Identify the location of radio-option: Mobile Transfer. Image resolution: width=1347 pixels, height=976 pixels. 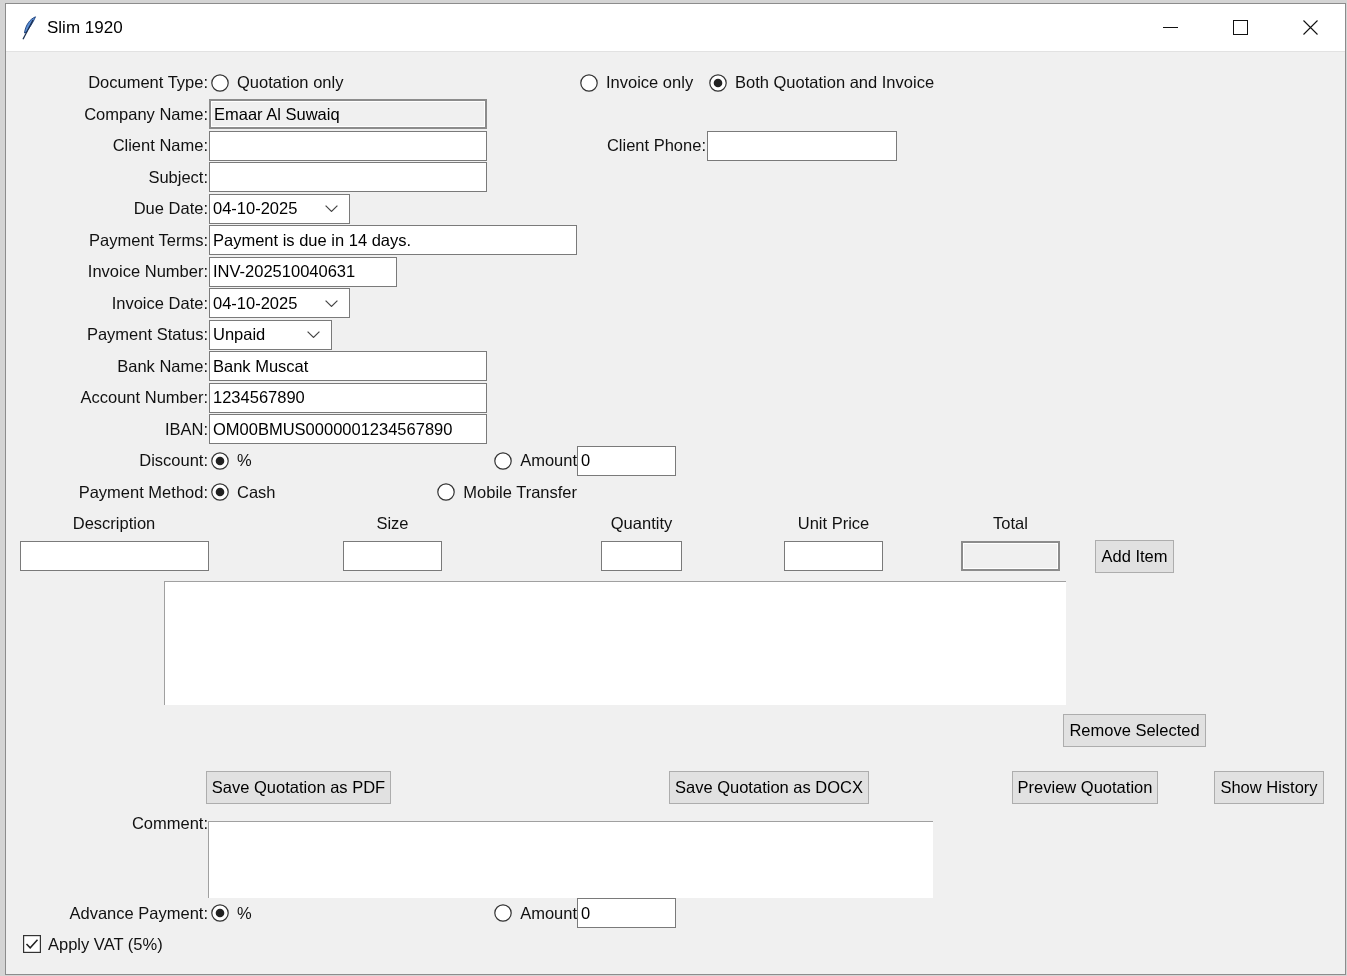
(507, 492).